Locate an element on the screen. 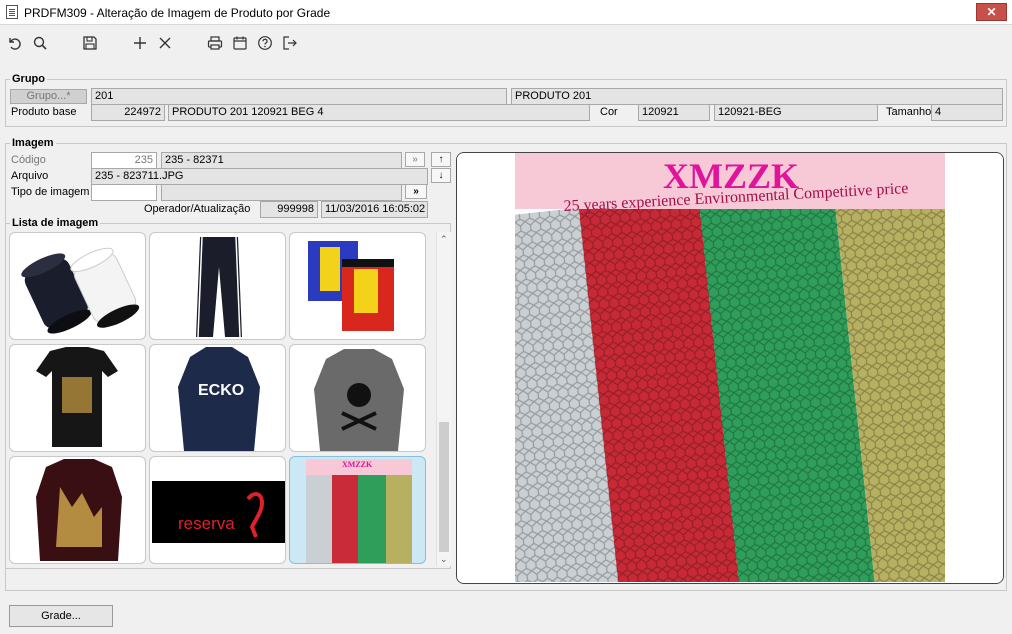  chevron-down-icon: ⌄ is located at coordinates (444, 559).